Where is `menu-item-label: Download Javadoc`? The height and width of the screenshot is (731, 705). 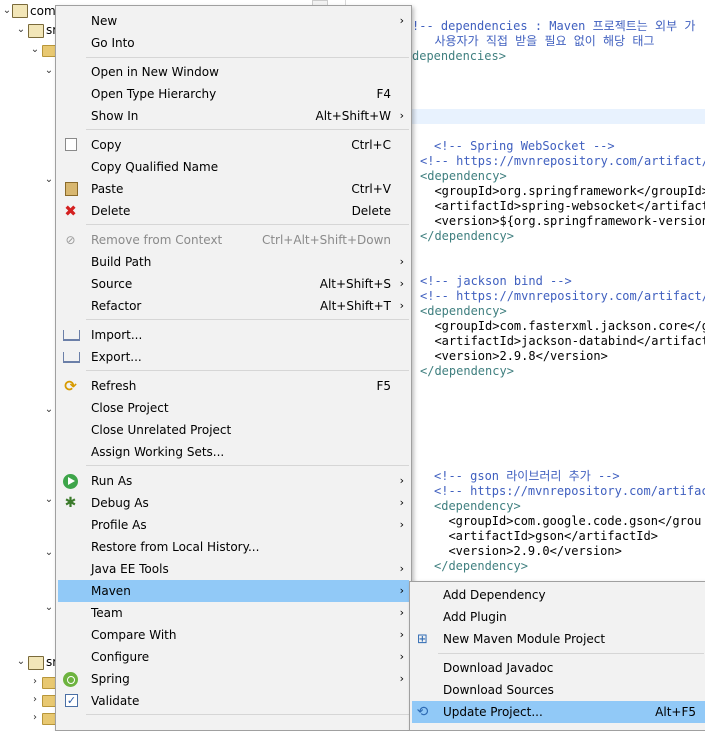
menu-item-label: Download Javadoc is located at coordinates (498, 668).